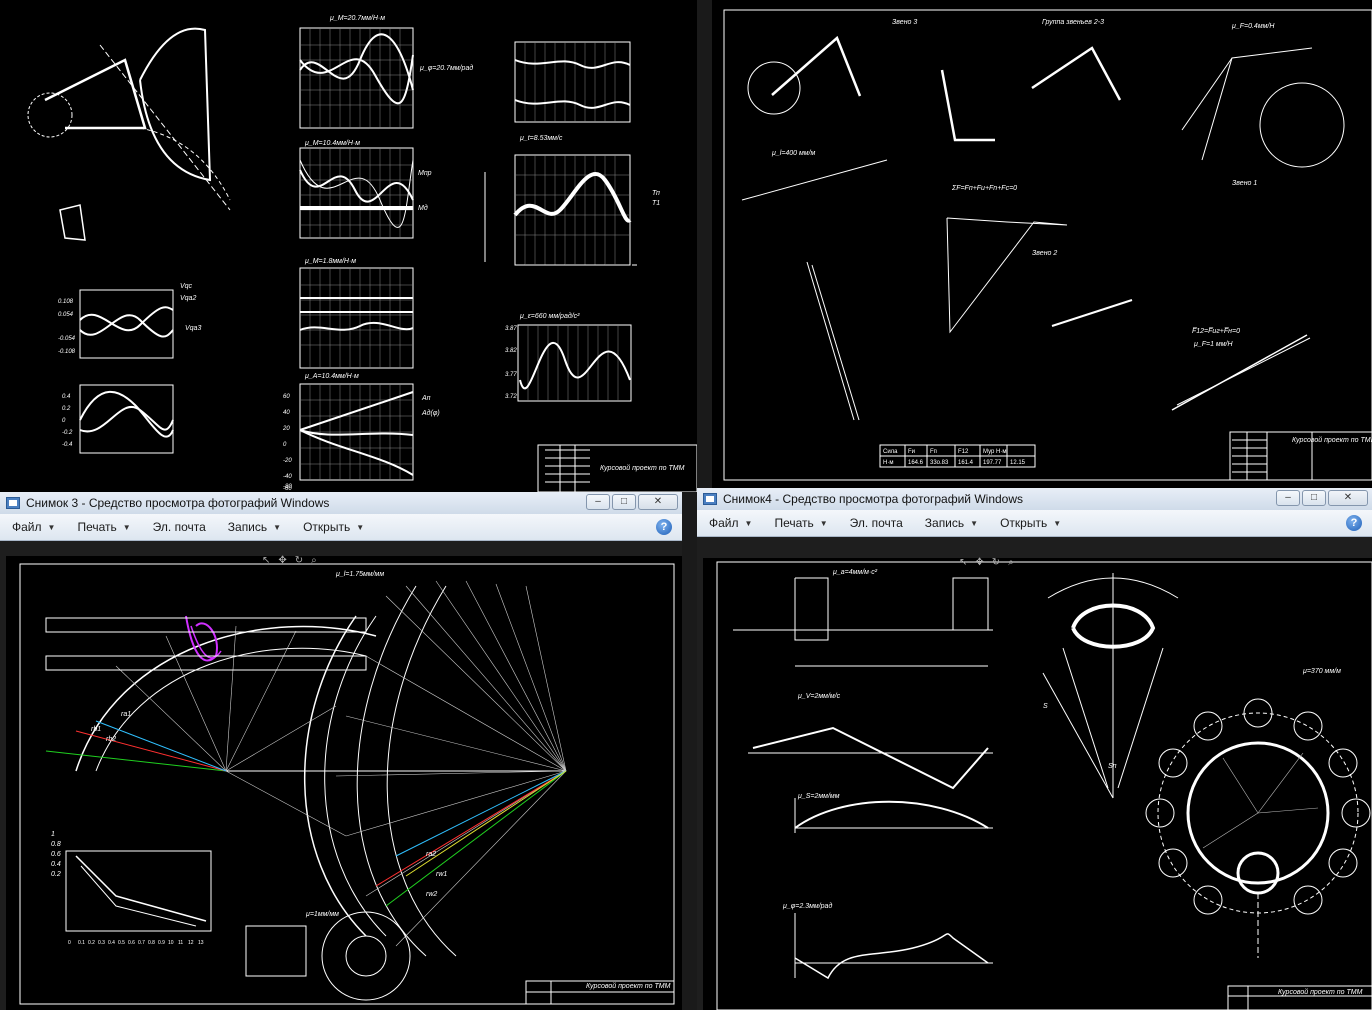  I want to click on drawing-label: -0.108, so click(67, 352).